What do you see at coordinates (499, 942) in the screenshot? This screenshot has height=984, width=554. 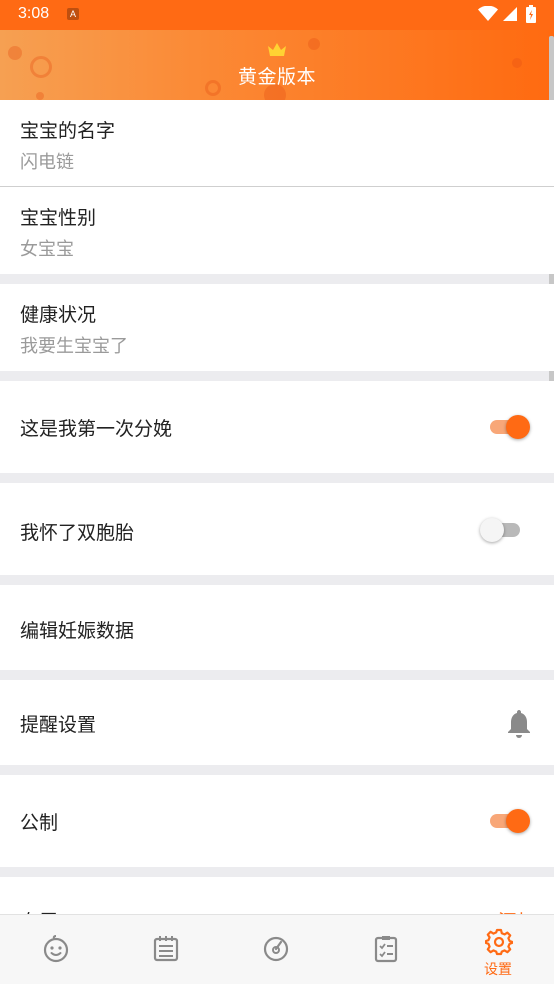 I see `gear-icon` at bounding box center [499, 942].